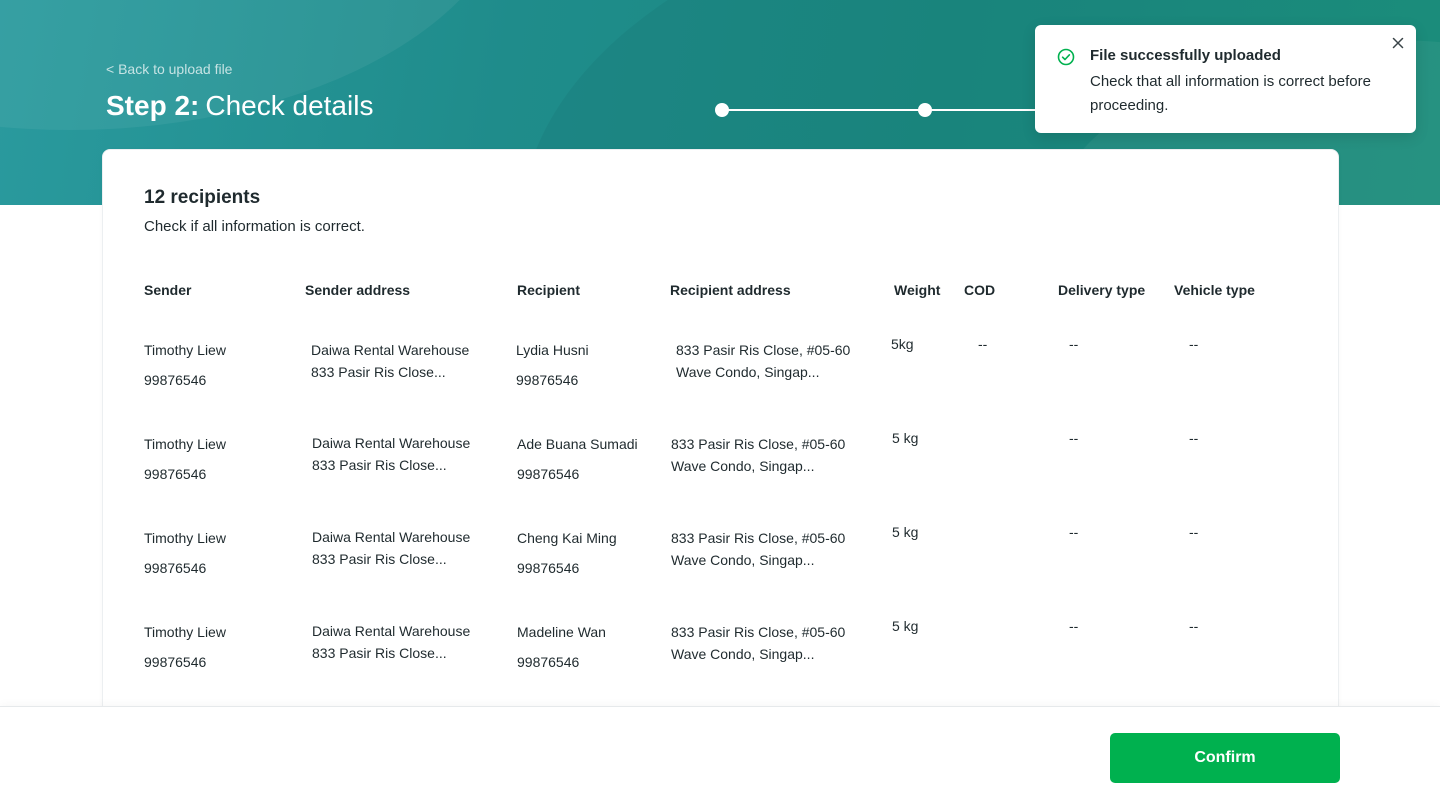  I want to click on check-circle-icon, so click(1066, 57).